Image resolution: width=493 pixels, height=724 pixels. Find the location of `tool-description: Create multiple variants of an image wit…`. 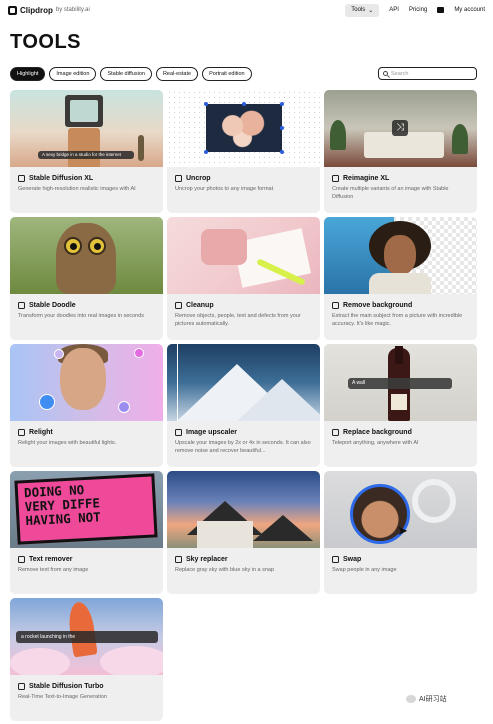

tool-description: Create multiple variants of an image wit… is located at coordinates (390, 193).